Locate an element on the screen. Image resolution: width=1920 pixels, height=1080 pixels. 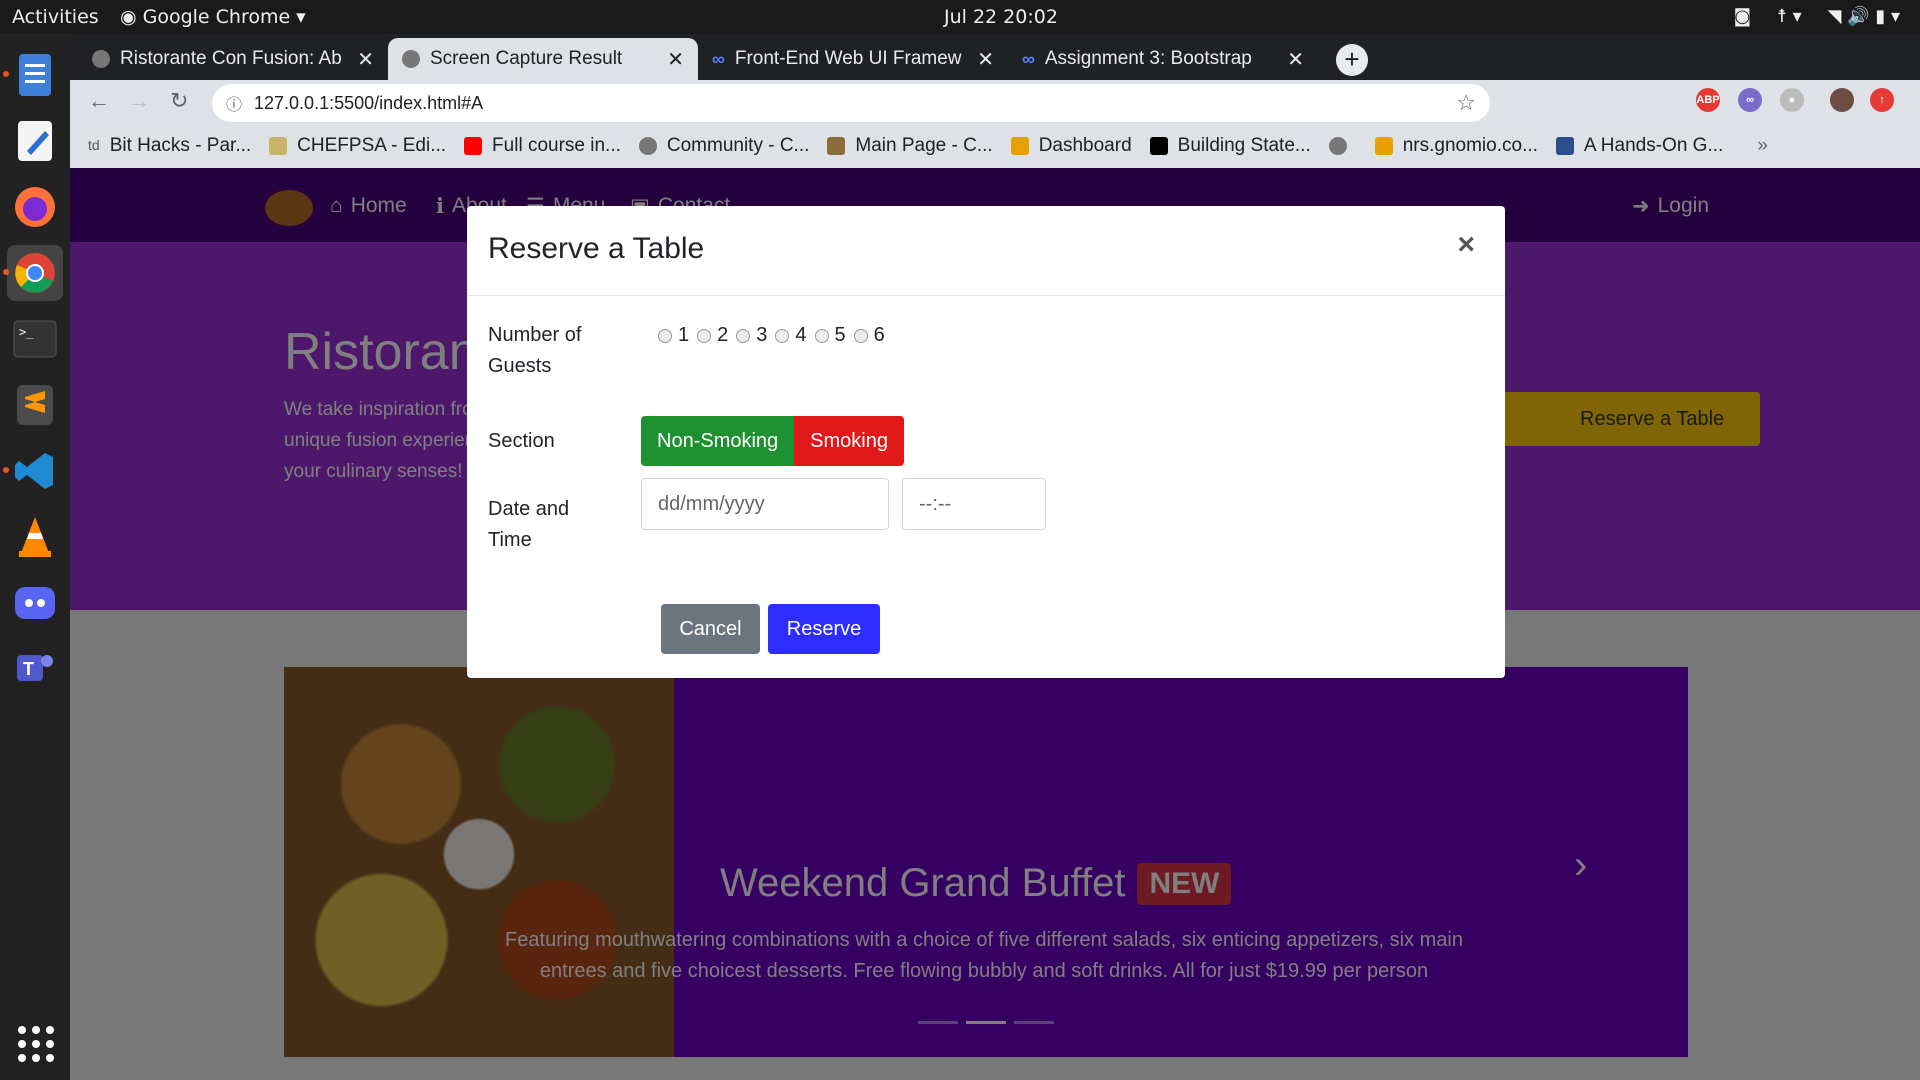
non-smoking-button: Non-Smoking is located at coordinates (718, 441).